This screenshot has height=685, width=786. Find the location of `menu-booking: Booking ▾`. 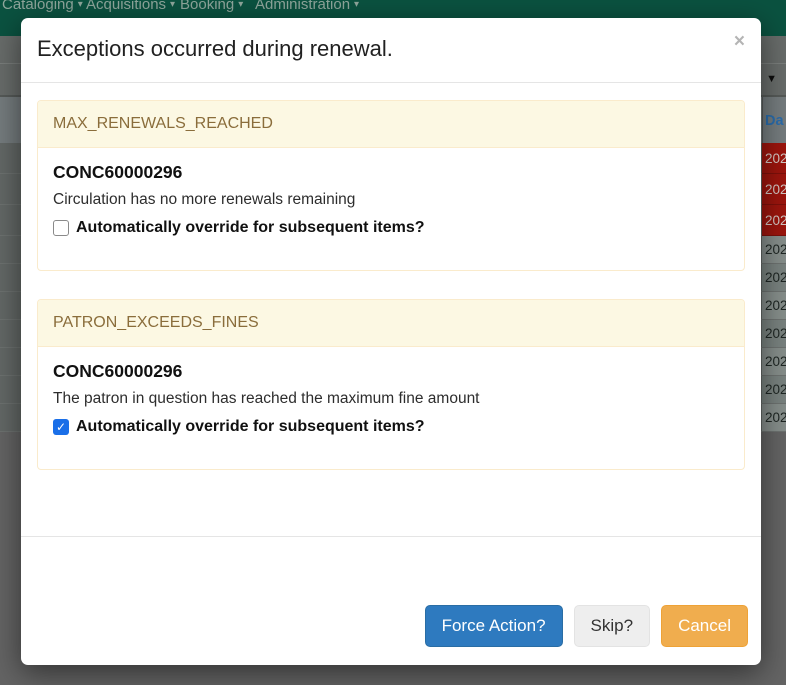

menu-booking: Booking ▾ is located at coordinates (211, 6).